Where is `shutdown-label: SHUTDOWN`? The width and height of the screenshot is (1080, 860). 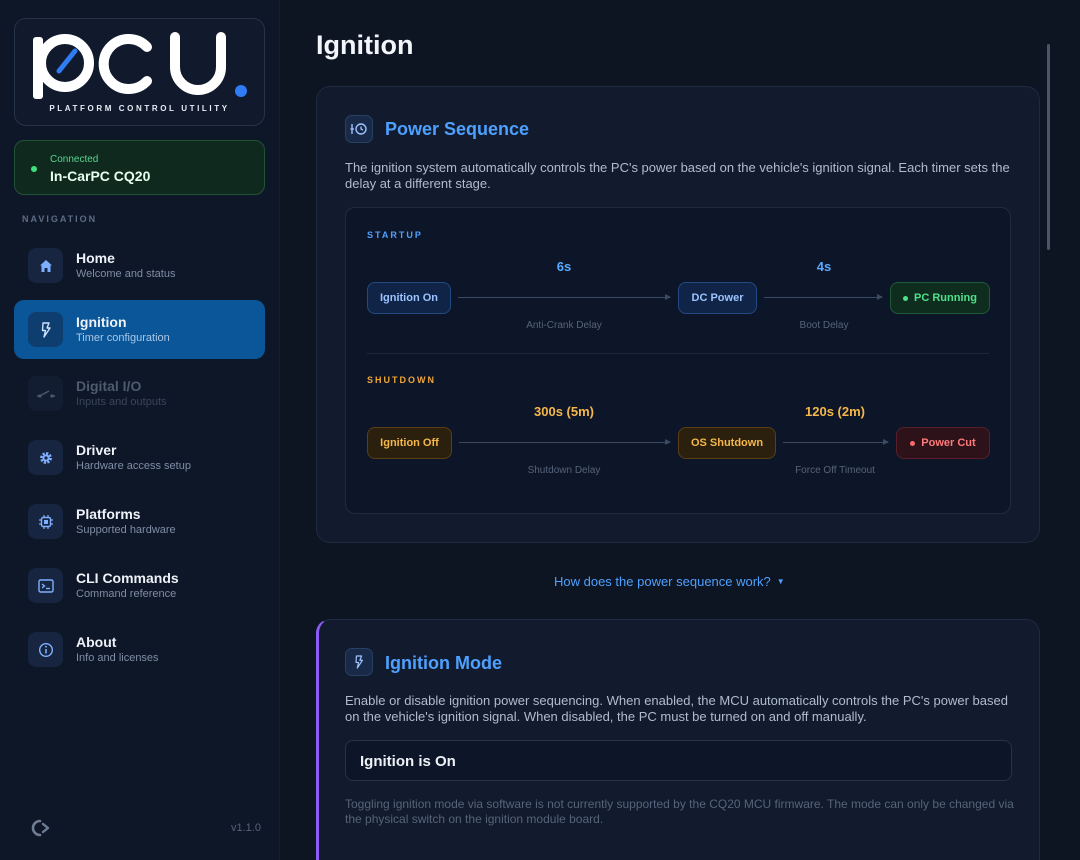 shutdown-label: SHUTDOWN is located at coordinates (401, 380).